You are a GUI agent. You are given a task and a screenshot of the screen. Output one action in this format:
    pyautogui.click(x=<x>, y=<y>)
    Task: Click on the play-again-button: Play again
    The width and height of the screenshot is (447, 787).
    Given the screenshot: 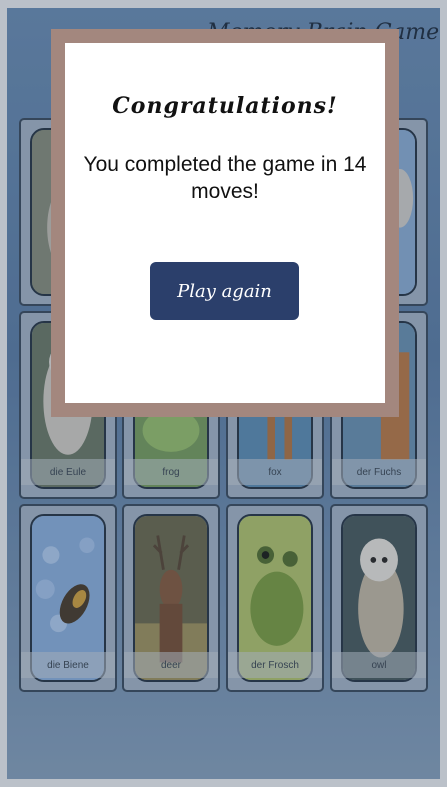 What is the action you would take?
    pyautogui.click(x=224, y=291)
    